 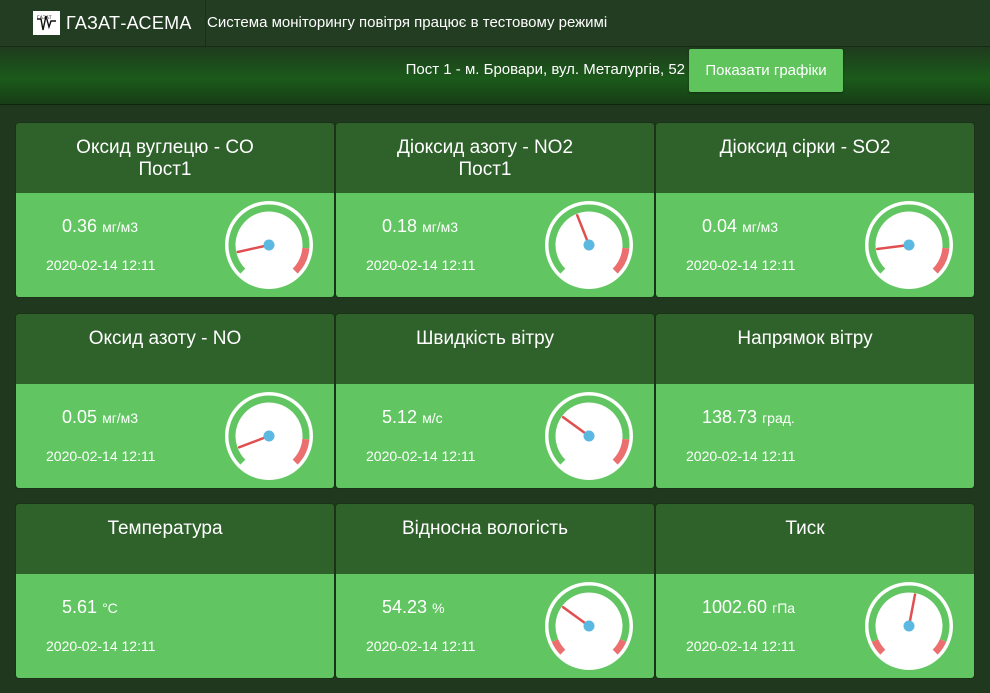 What do you see at coordinates (495, 245) in the screenshot?
I see `card-body: 0.18 мг/м3 2020-02-14 12:11` at bounding box center [495, 245].